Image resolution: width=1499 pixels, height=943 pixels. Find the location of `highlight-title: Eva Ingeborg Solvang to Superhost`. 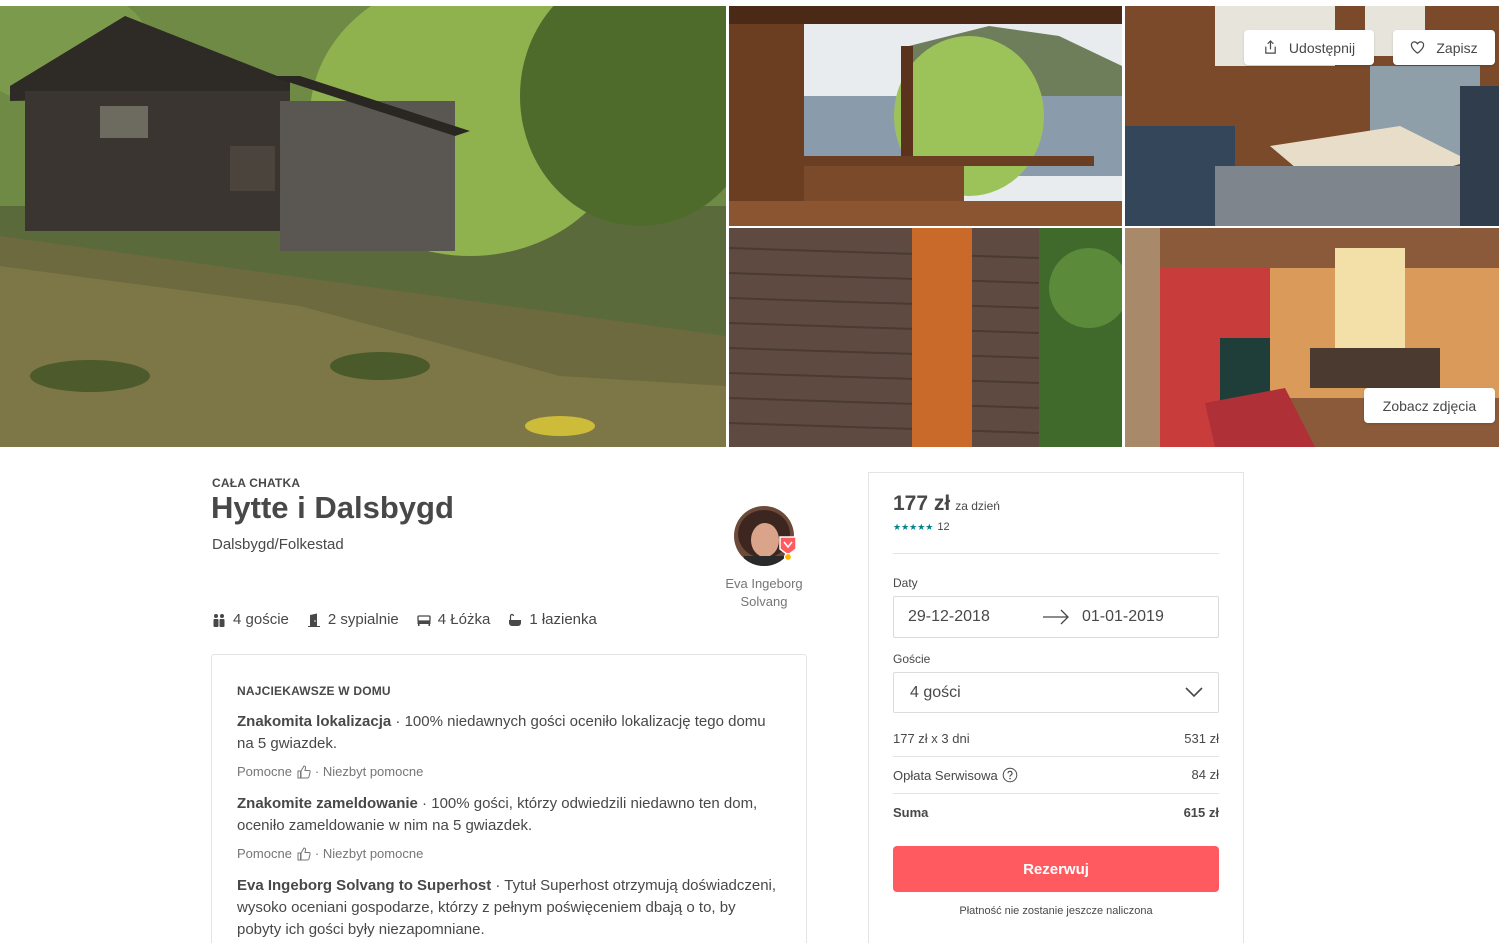

highlight-title: Eva Ingeborg Solvang to Superhost is located at coordinates (364, 885).